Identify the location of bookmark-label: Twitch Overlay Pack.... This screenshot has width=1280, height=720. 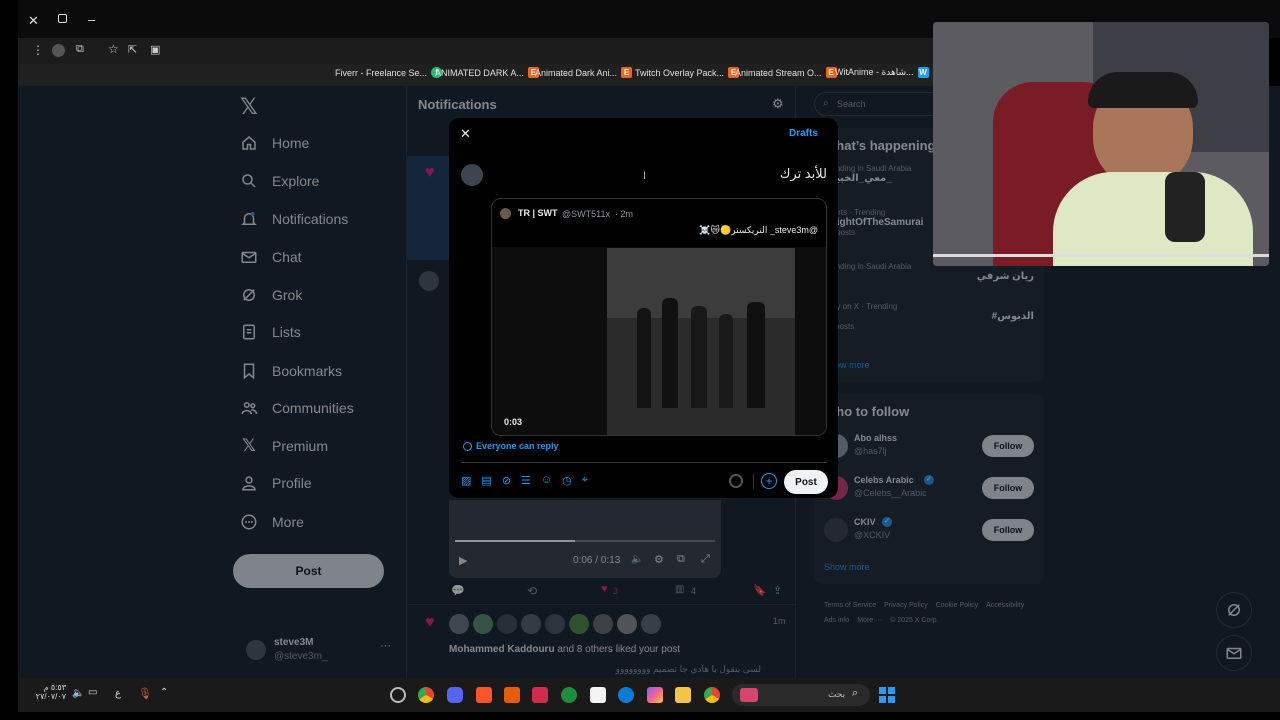
(680, 72).